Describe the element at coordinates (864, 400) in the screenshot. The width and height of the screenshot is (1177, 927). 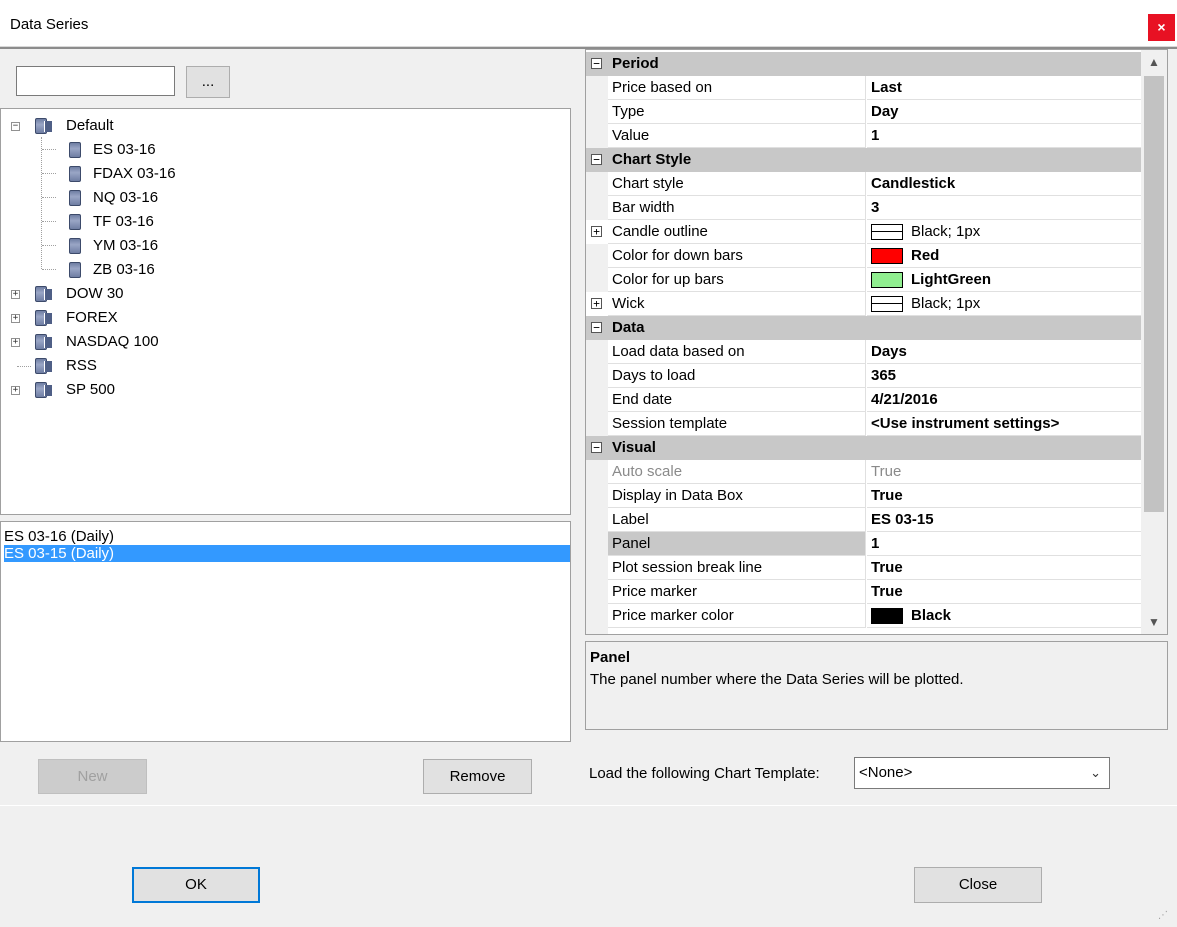
I see `prop-end-date: End date 4/21/2016` at that location.